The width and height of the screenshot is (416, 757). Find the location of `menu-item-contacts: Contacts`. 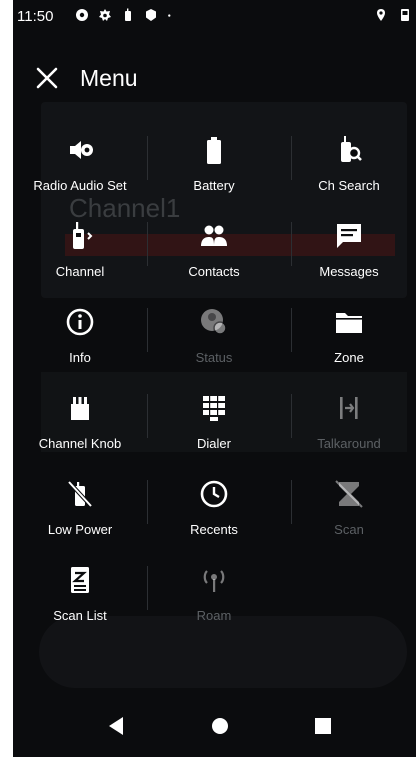

menu-item-contacts: Contacts is located at coordinates (214, 252).